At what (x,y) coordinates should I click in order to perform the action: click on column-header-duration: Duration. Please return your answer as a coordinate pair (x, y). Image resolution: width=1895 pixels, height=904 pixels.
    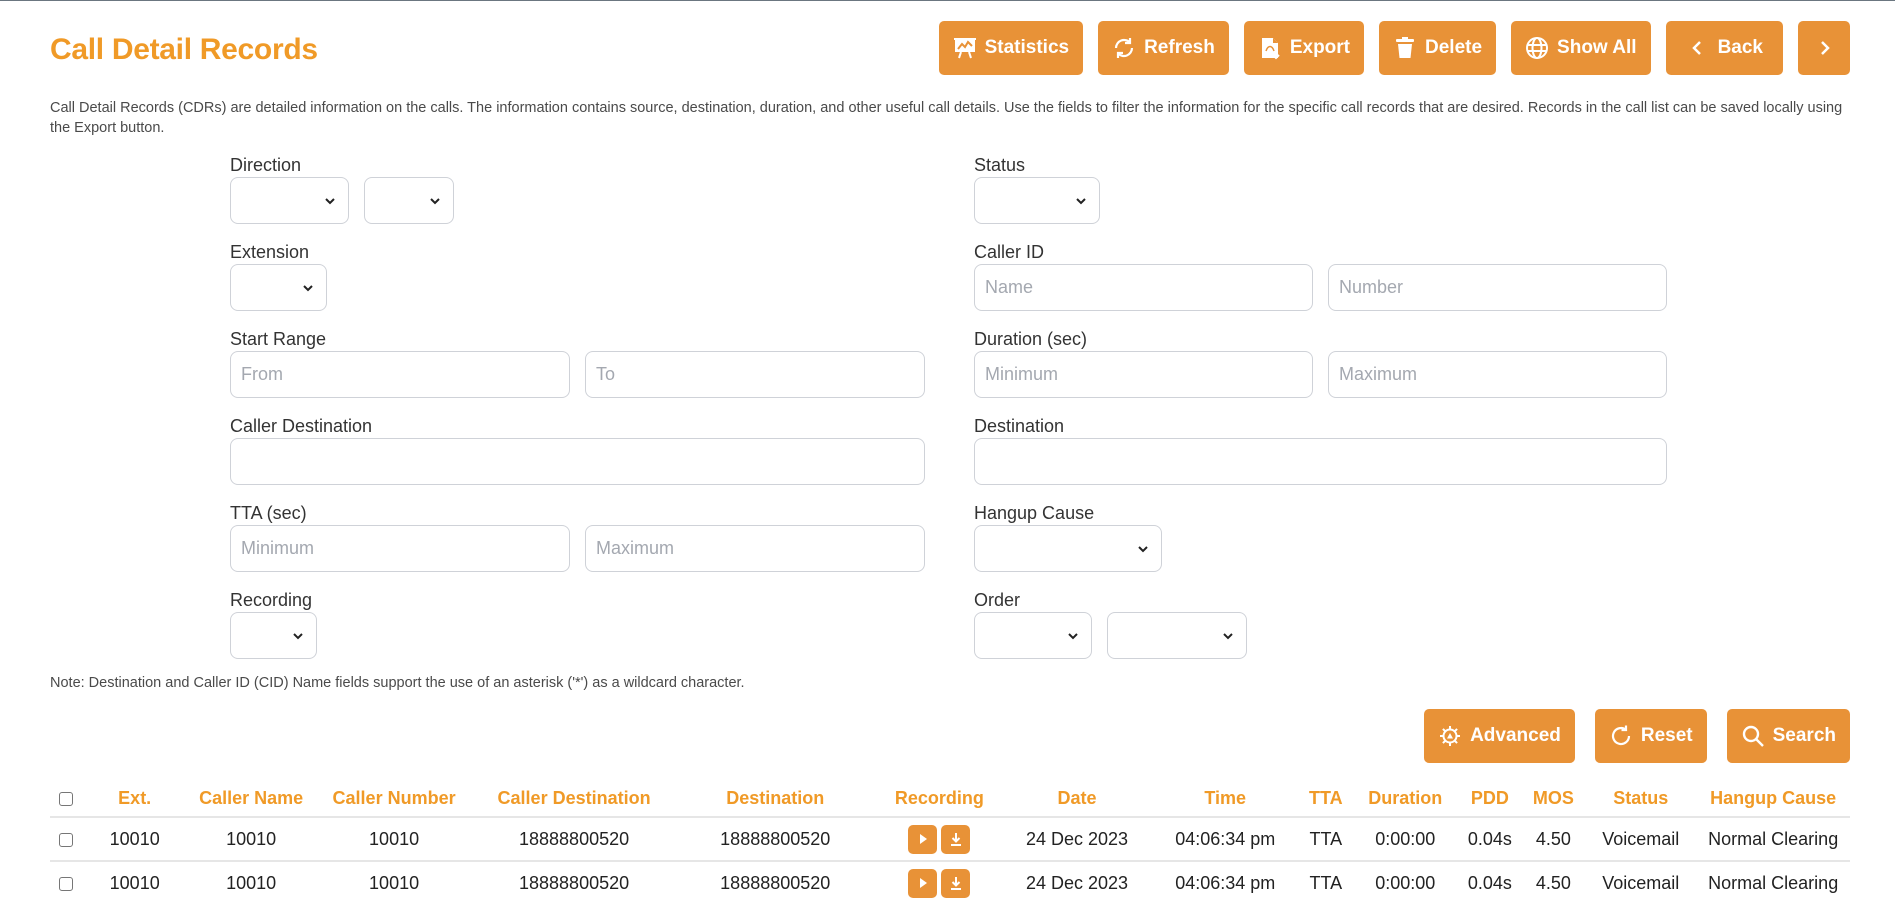
    Looking at the image, I should click on (1405, 799).